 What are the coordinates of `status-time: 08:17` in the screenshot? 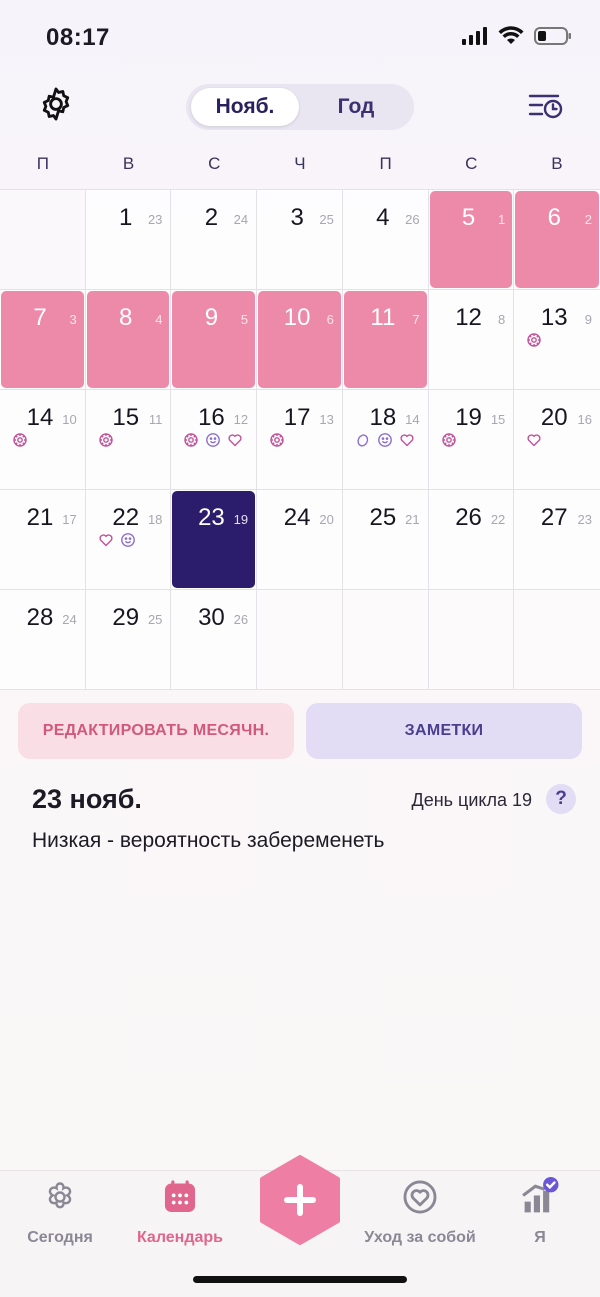 It's located at (78, 37).